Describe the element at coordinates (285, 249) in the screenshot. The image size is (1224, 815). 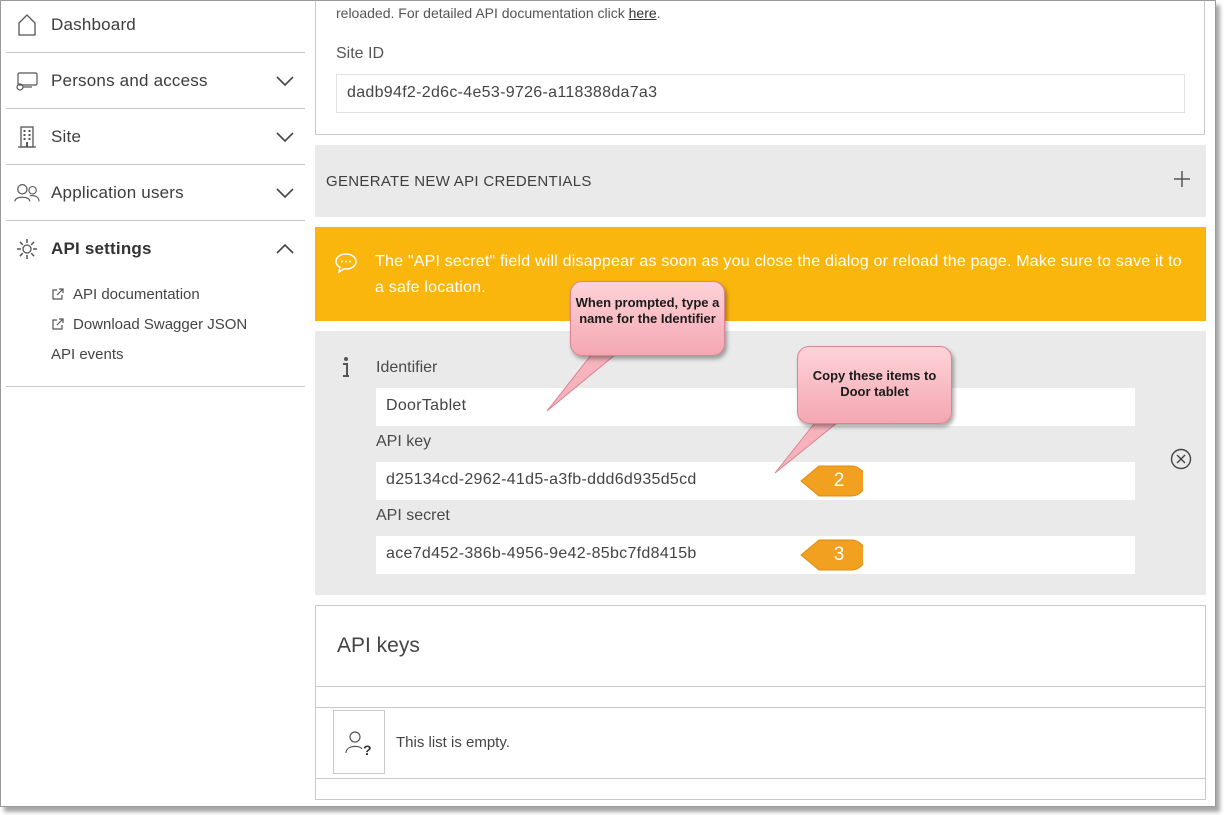
I see `chevron-up-icon` at that location.